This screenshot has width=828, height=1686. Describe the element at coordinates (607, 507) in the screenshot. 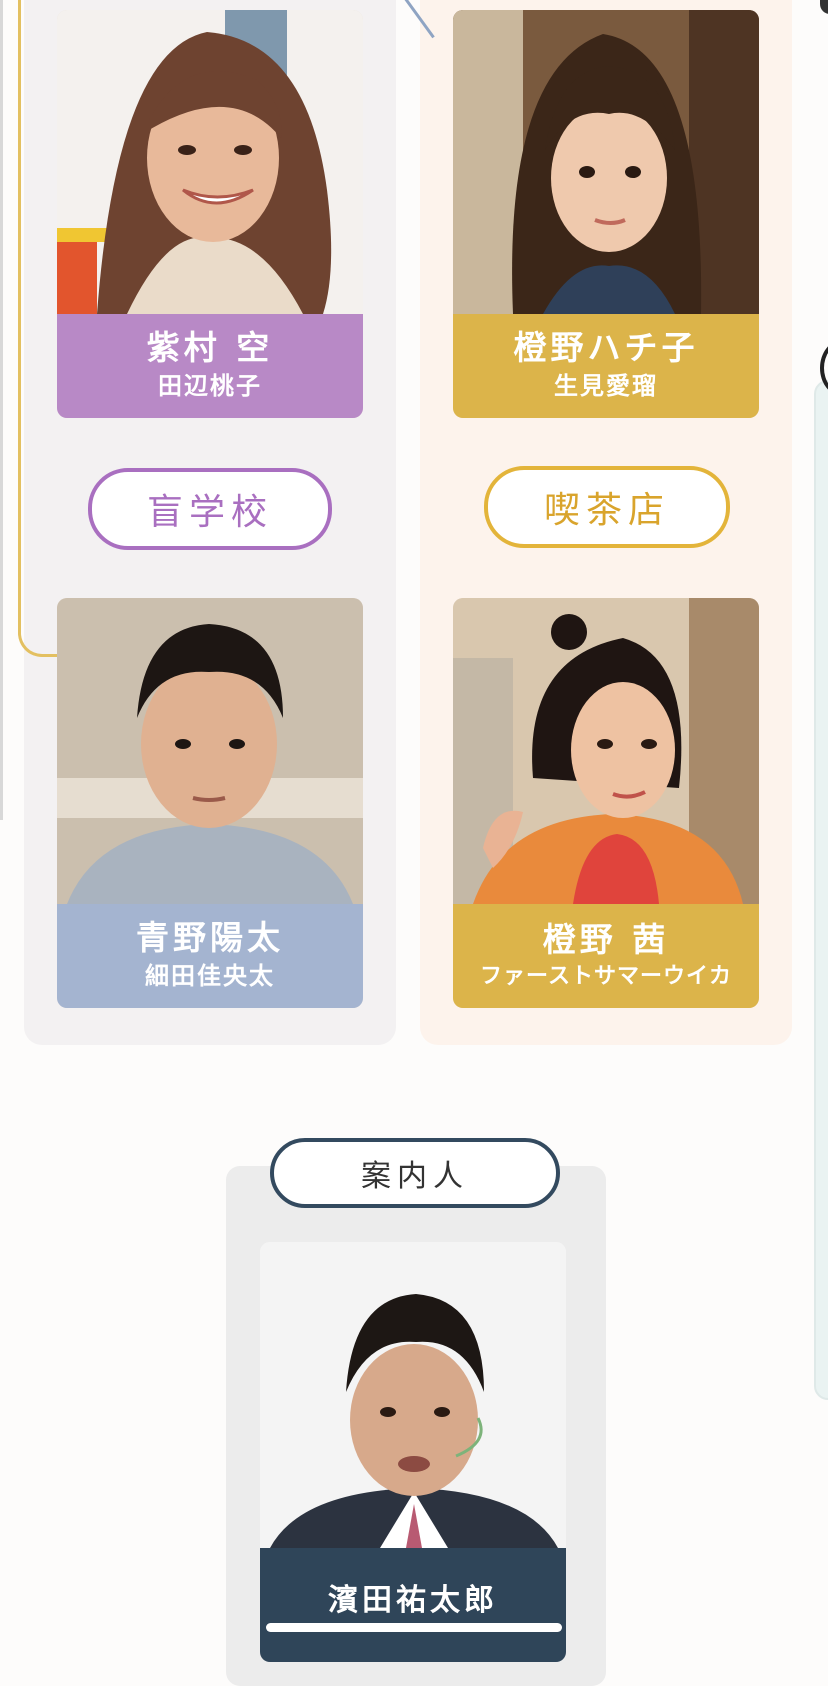

I see `group-label-cafe: 喫茶店` at that location.